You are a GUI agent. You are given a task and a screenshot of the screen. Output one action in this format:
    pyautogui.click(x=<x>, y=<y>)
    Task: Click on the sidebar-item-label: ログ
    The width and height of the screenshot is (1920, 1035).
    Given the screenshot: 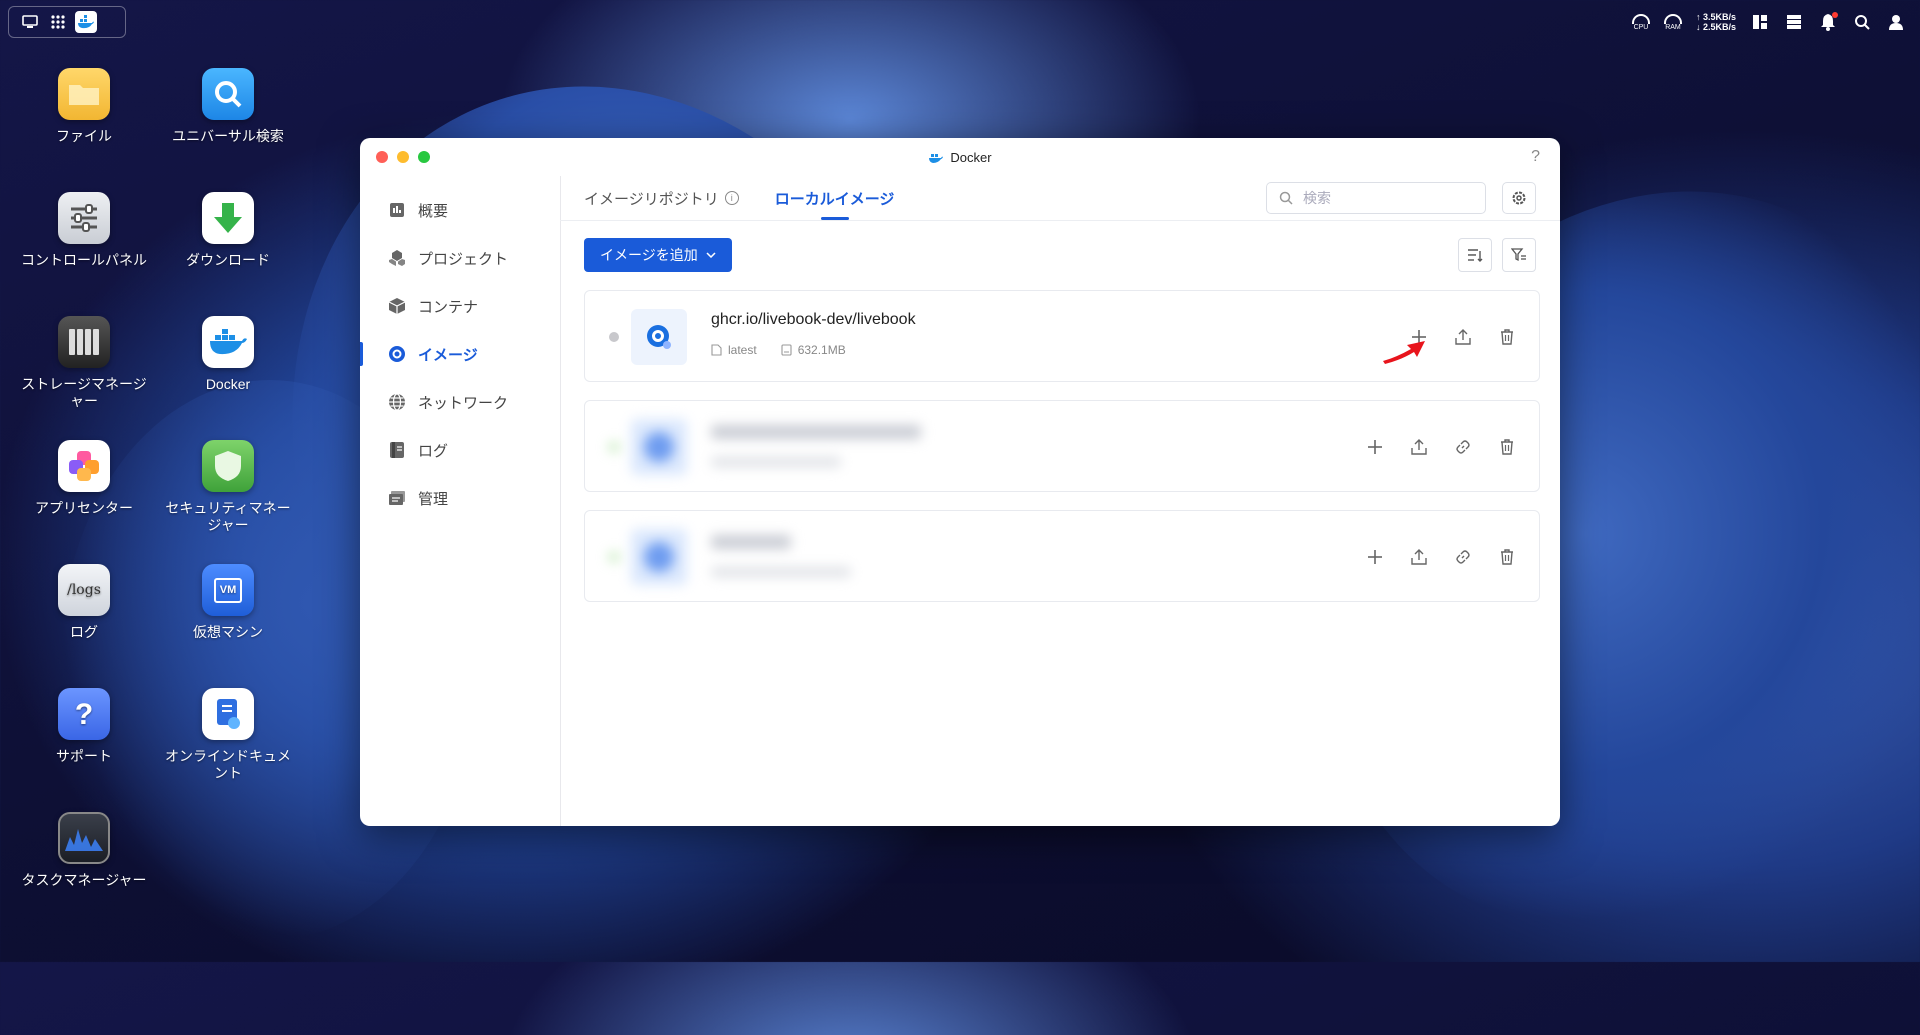 What is the action you would take?
    pyautogui.click(x=433, y=451)
    